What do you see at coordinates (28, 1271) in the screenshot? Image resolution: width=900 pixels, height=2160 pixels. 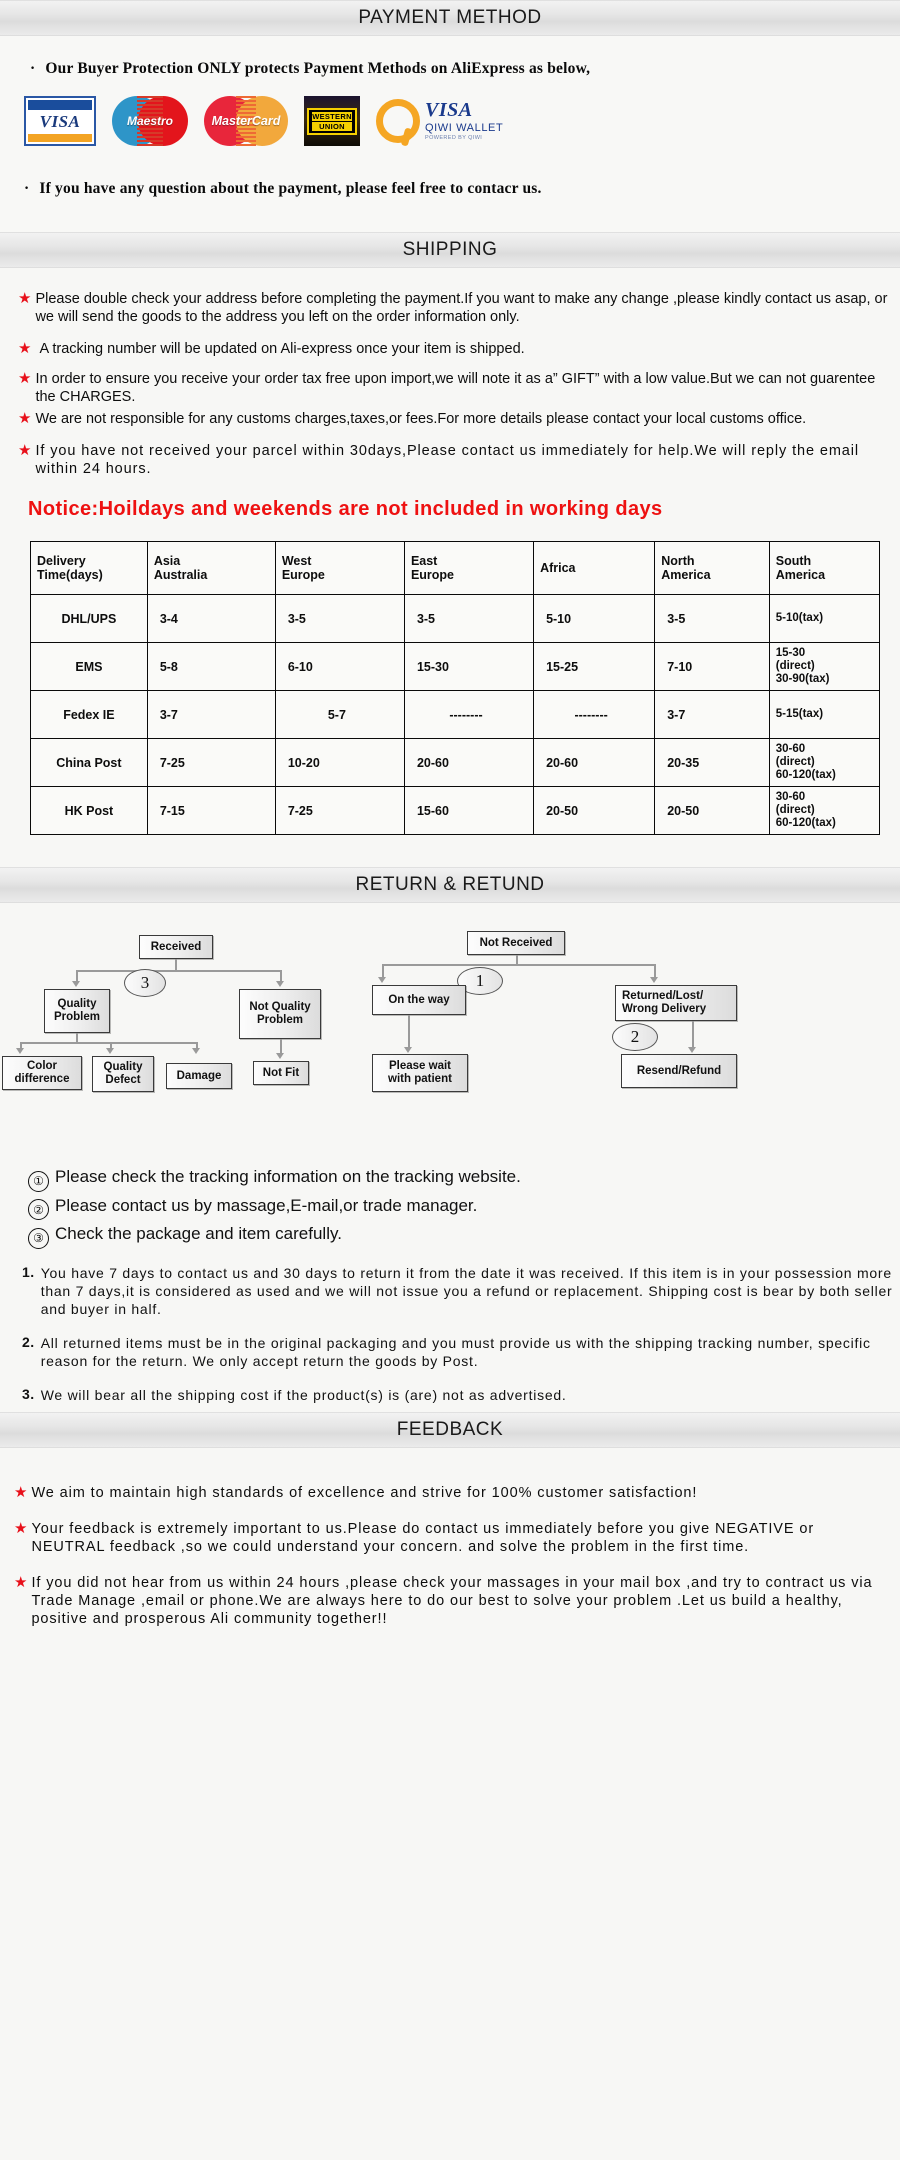 I see `policy-number: 1.` at bounding box center [28, 1271].